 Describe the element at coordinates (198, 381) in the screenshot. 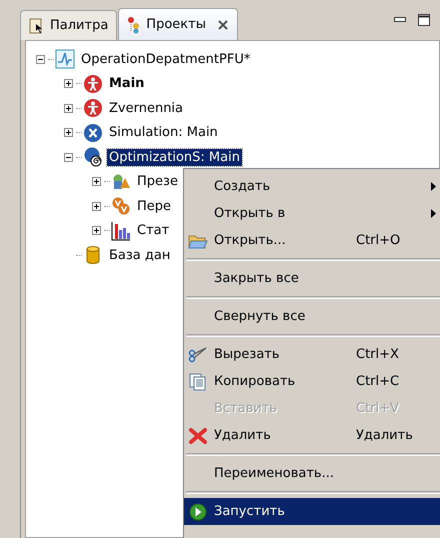

I see `copy-icon` at that location.